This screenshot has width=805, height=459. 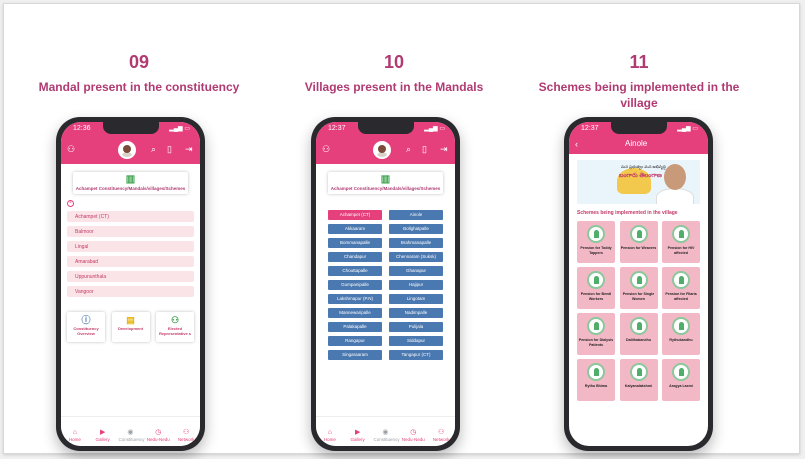 What do you see at coordinates (355, 229) in the screenshot?
I see `village-button: Akkaaram` at bounding box center [355, 229].